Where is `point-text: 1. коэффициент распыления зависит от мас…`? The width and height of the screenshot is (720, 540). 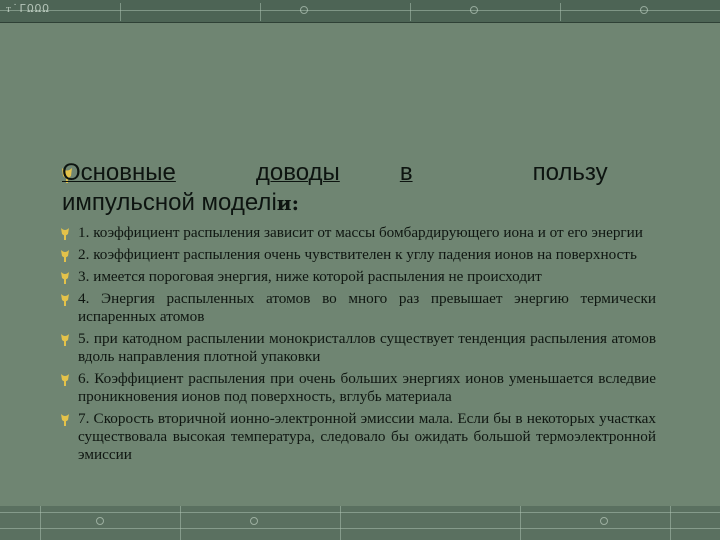
point-text: 1. коэффициент распыления зависит от мас… is located at coordinates (360, 232).